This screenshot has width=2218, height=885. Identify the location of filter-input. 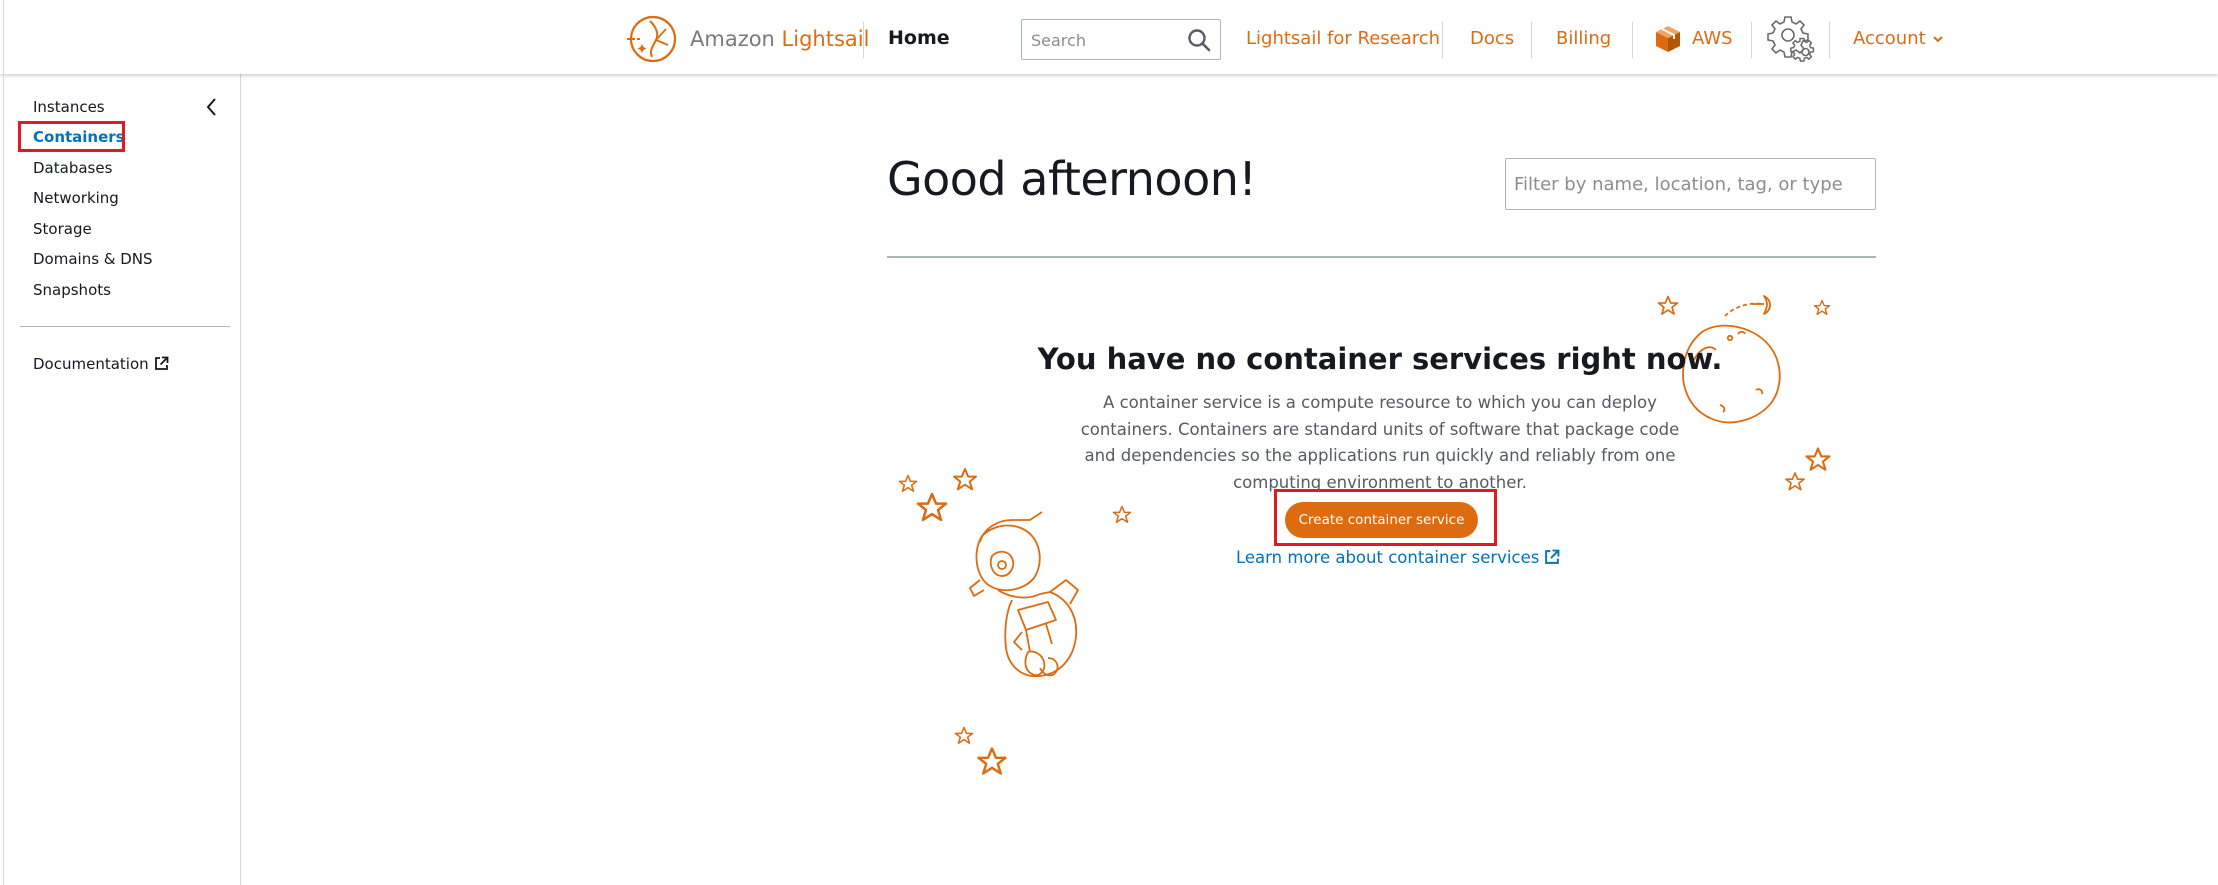
(1690, 184).